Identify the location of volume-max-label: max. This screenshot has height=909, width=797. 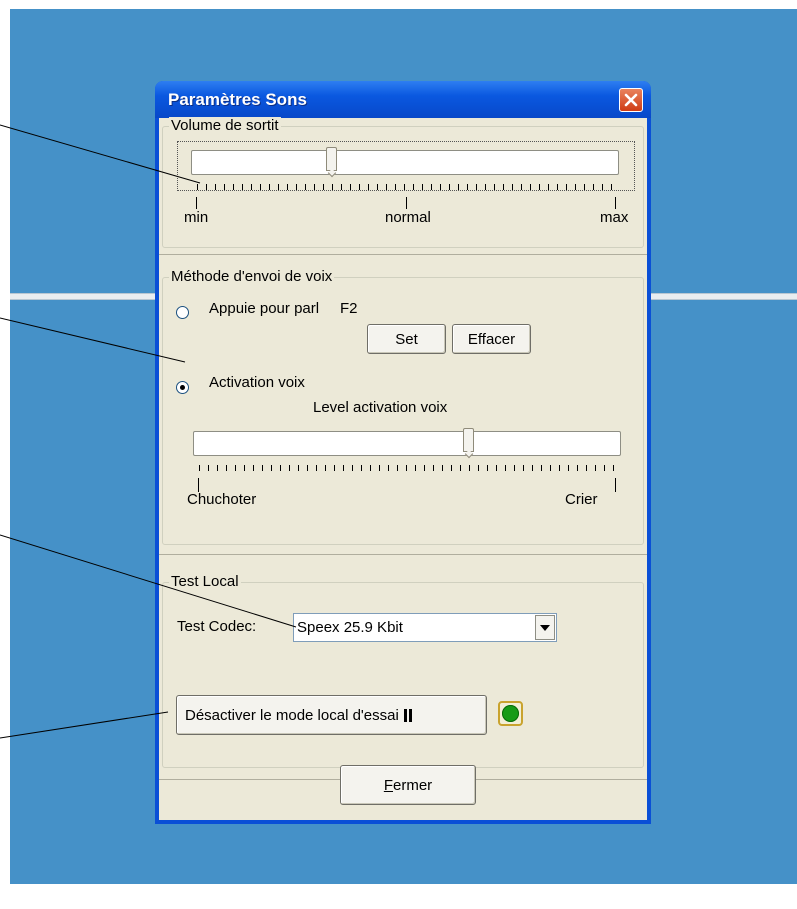
(614, 217).